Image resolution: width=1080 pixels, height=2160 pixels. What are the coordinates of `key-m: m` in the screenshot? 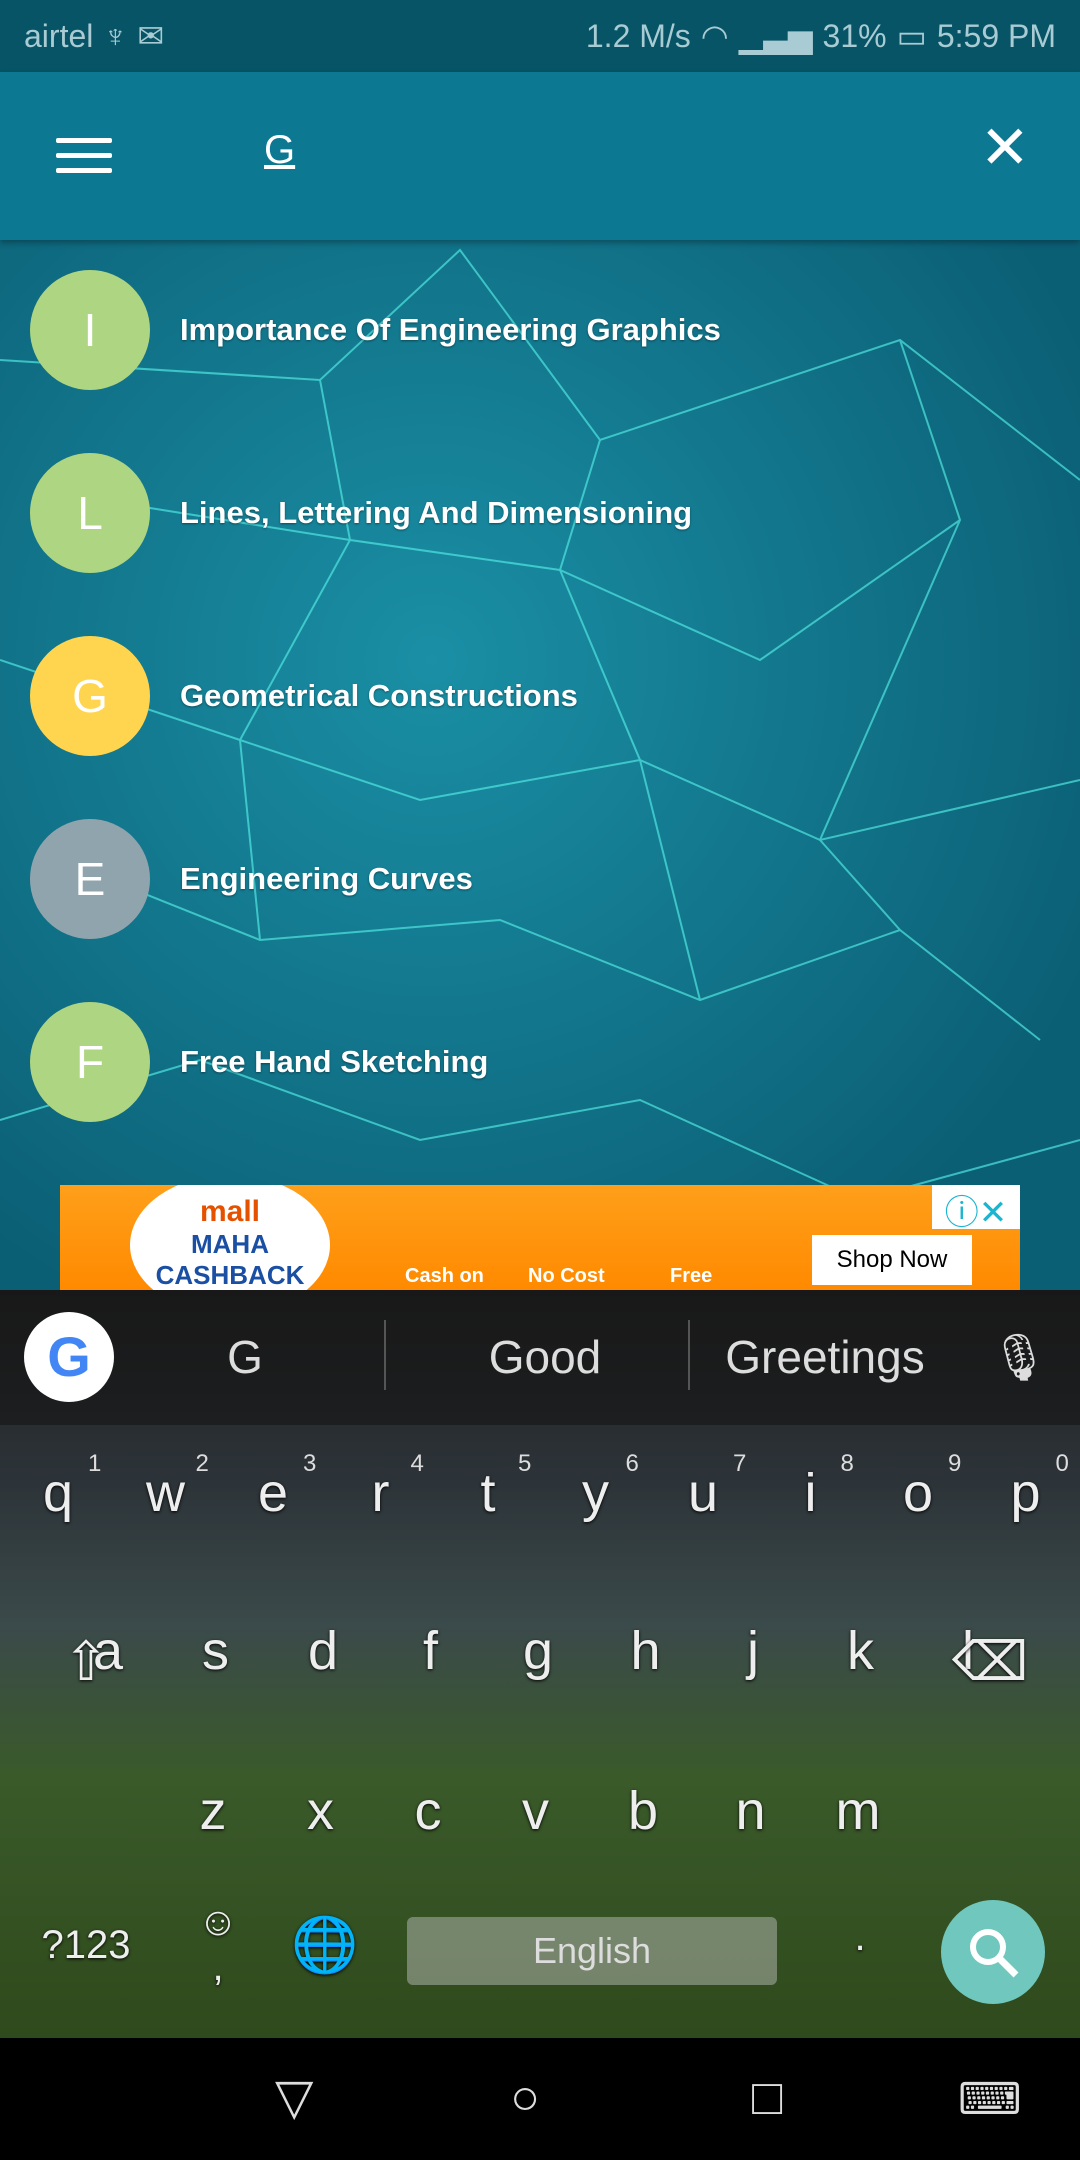 It's located at (858, 1811).